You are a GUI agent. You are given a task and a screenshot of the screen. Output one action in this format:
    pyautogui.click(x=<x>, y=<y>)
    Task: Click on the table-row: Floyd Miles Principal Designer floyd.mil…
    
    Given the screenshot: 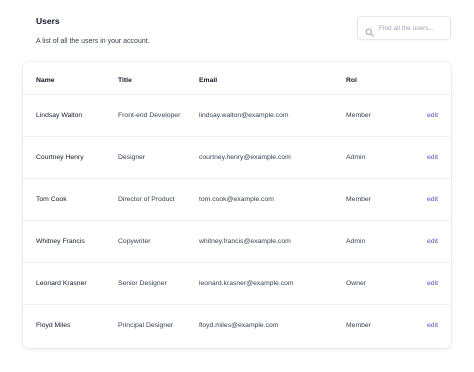 What is the action you would take?
    pyautogui.click(x=237, y=325)
    